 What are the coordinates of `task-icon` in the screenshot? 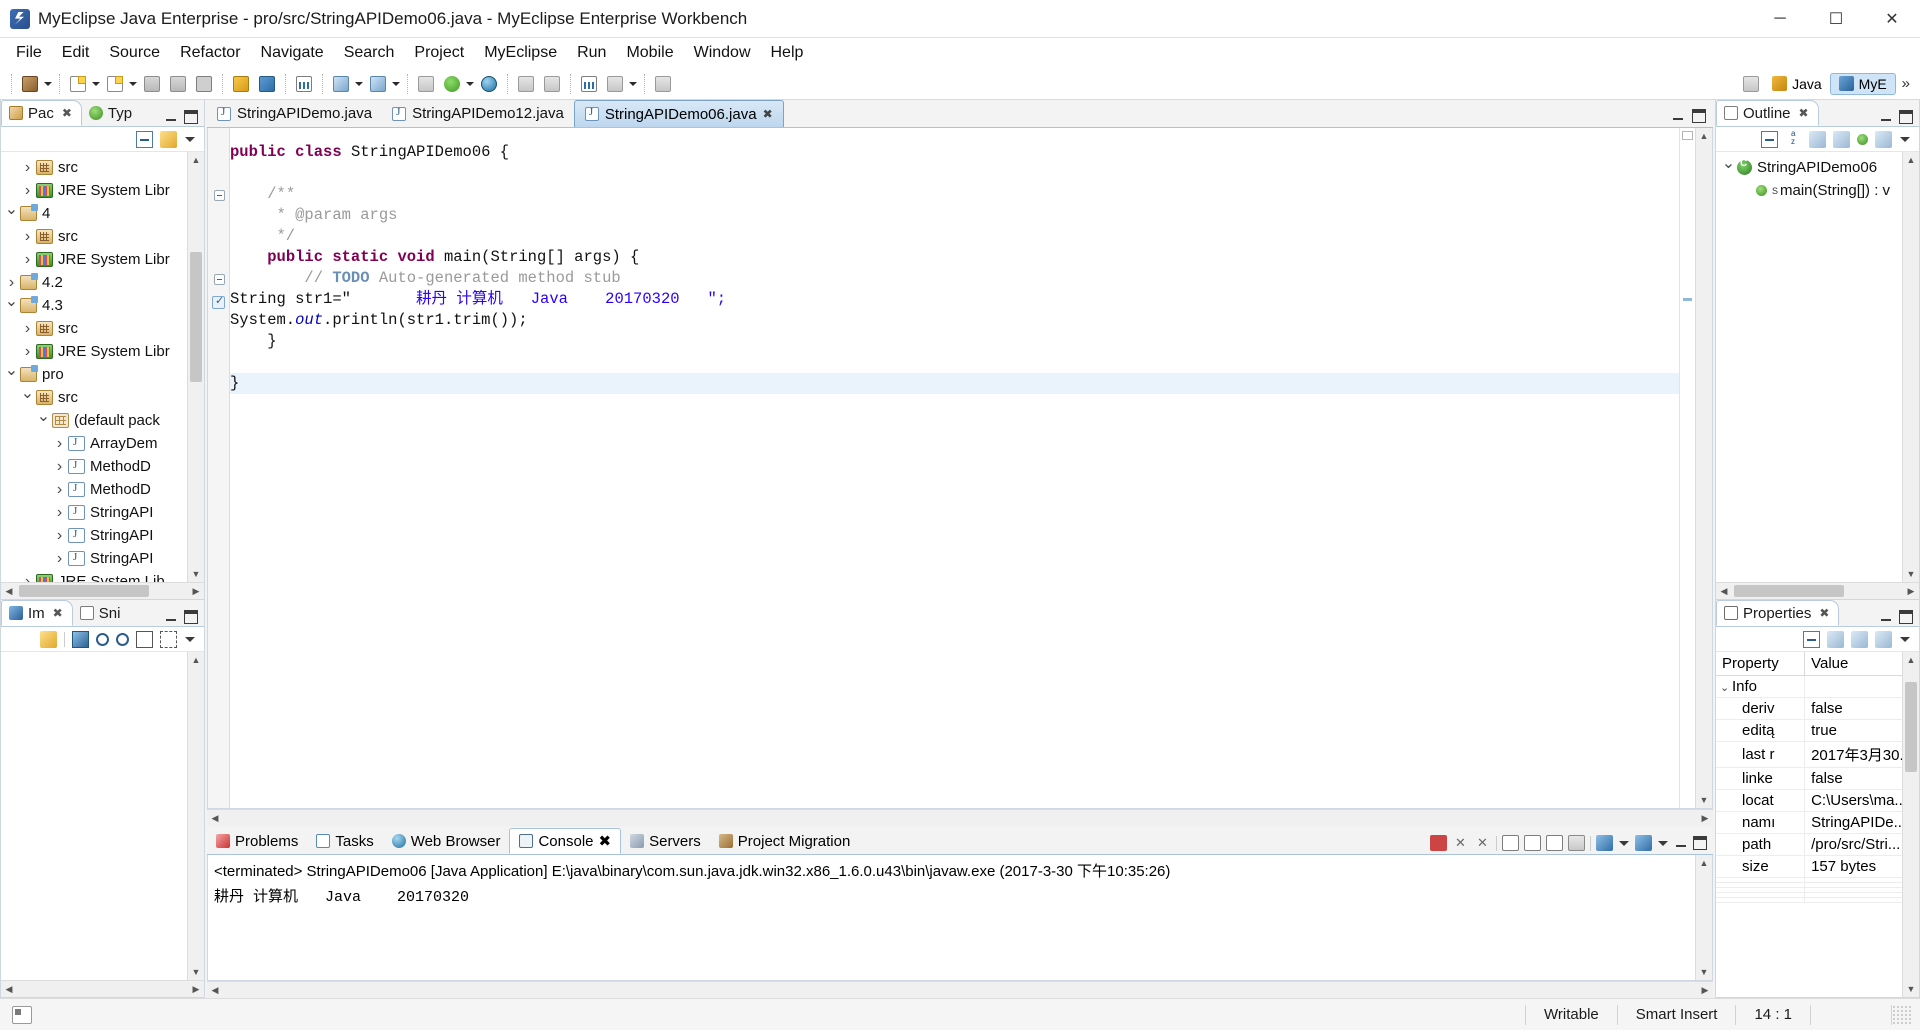 It's located at (615, 84).